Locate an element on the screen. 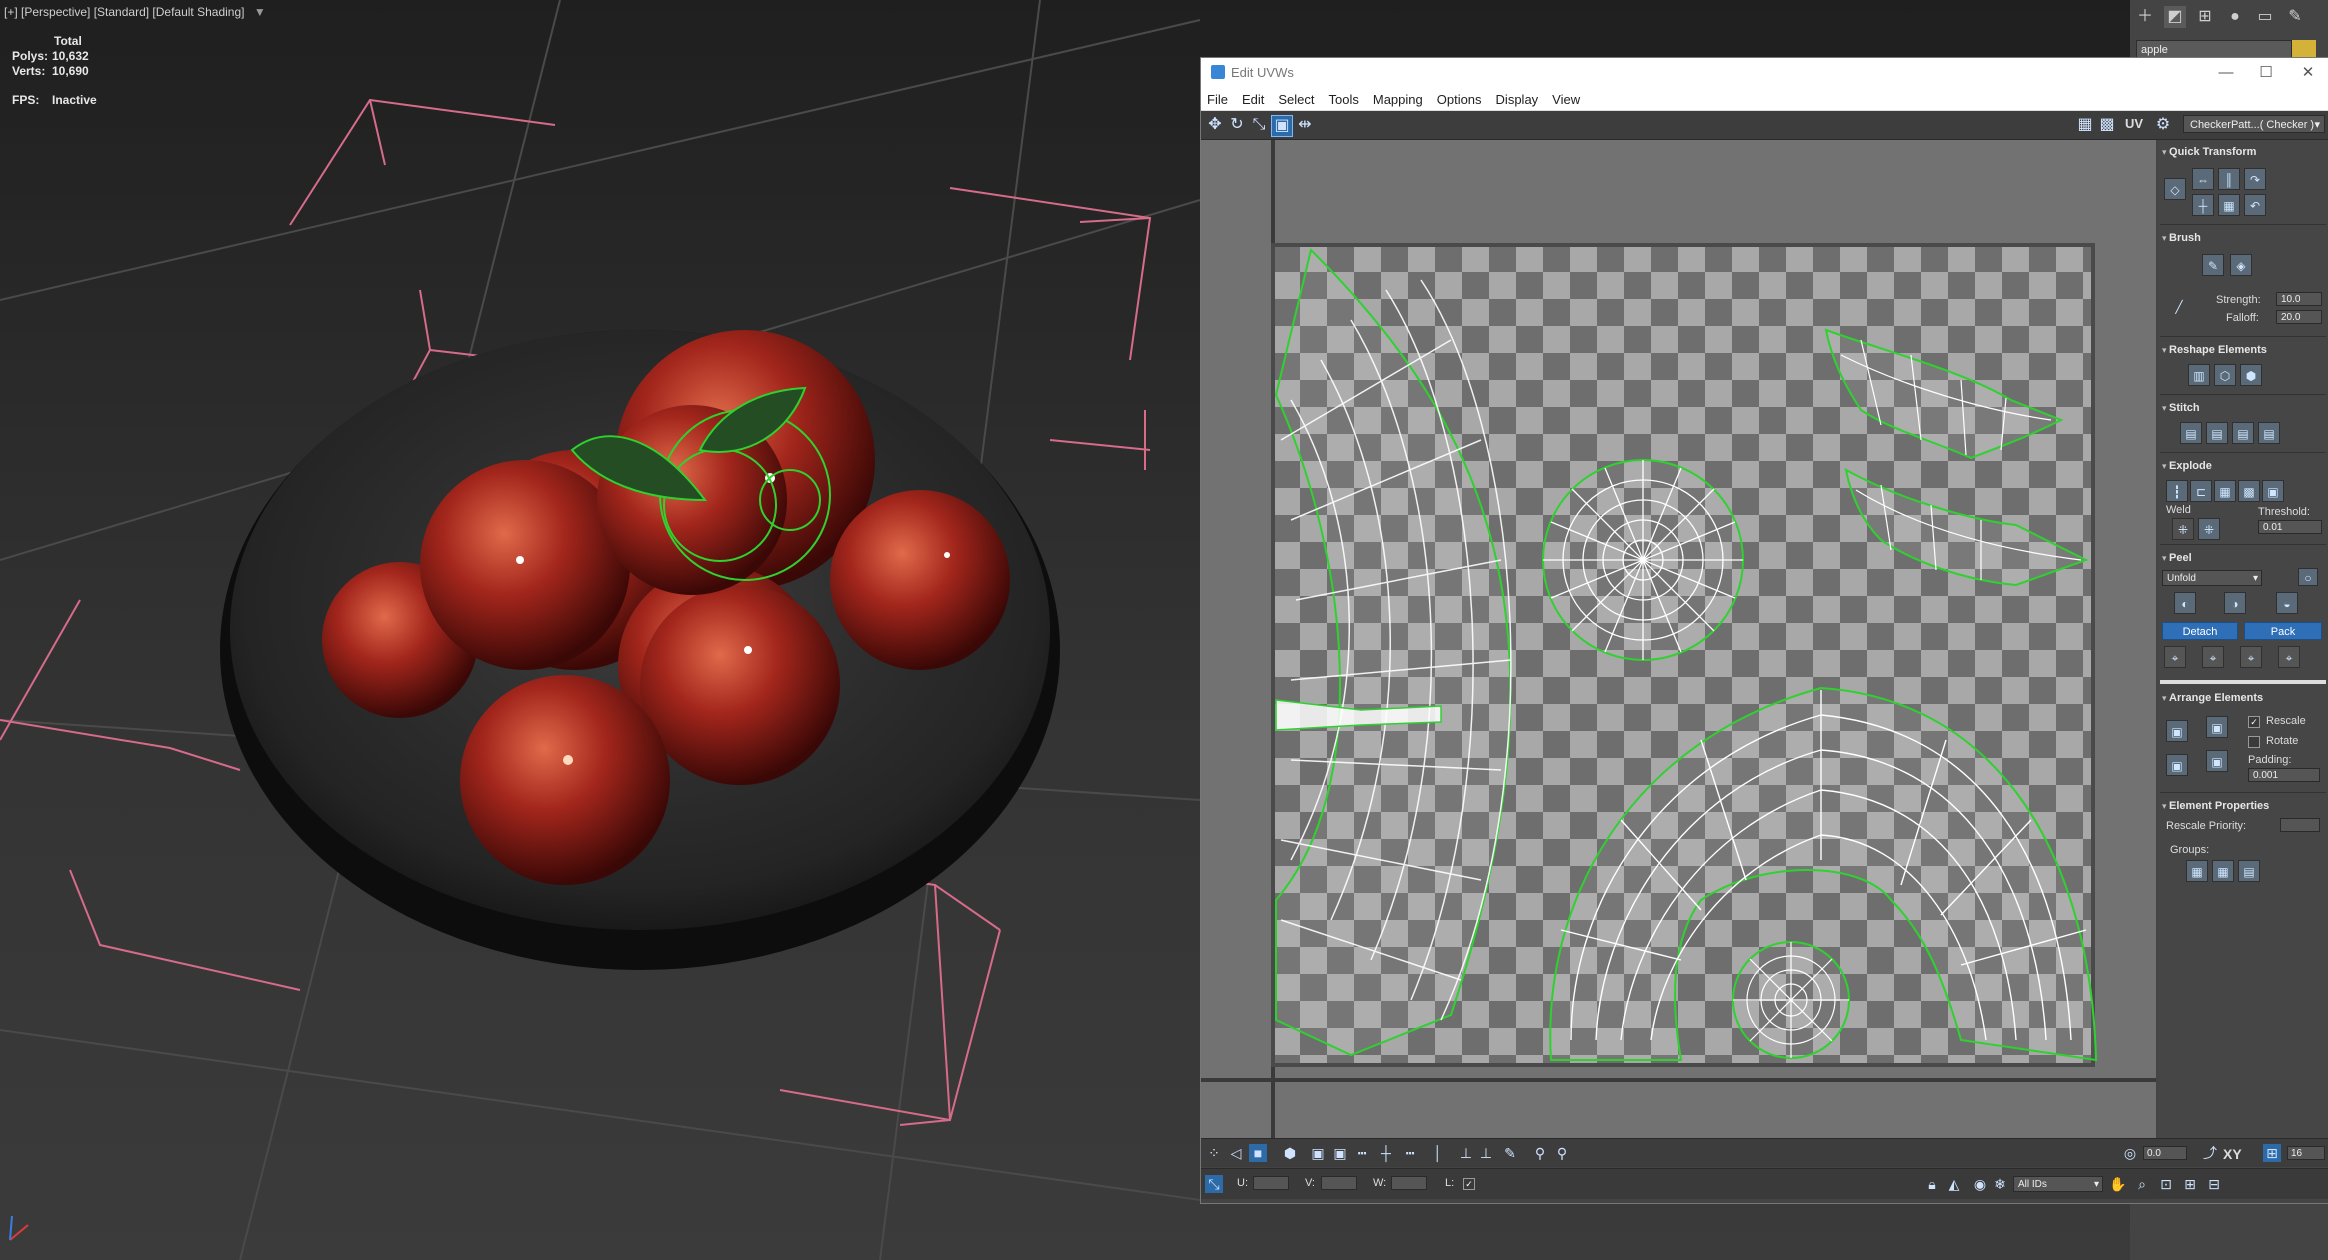 This screenshot has width=2328, height=1260. menu-options: Options is located at coordinates (1460, 97).